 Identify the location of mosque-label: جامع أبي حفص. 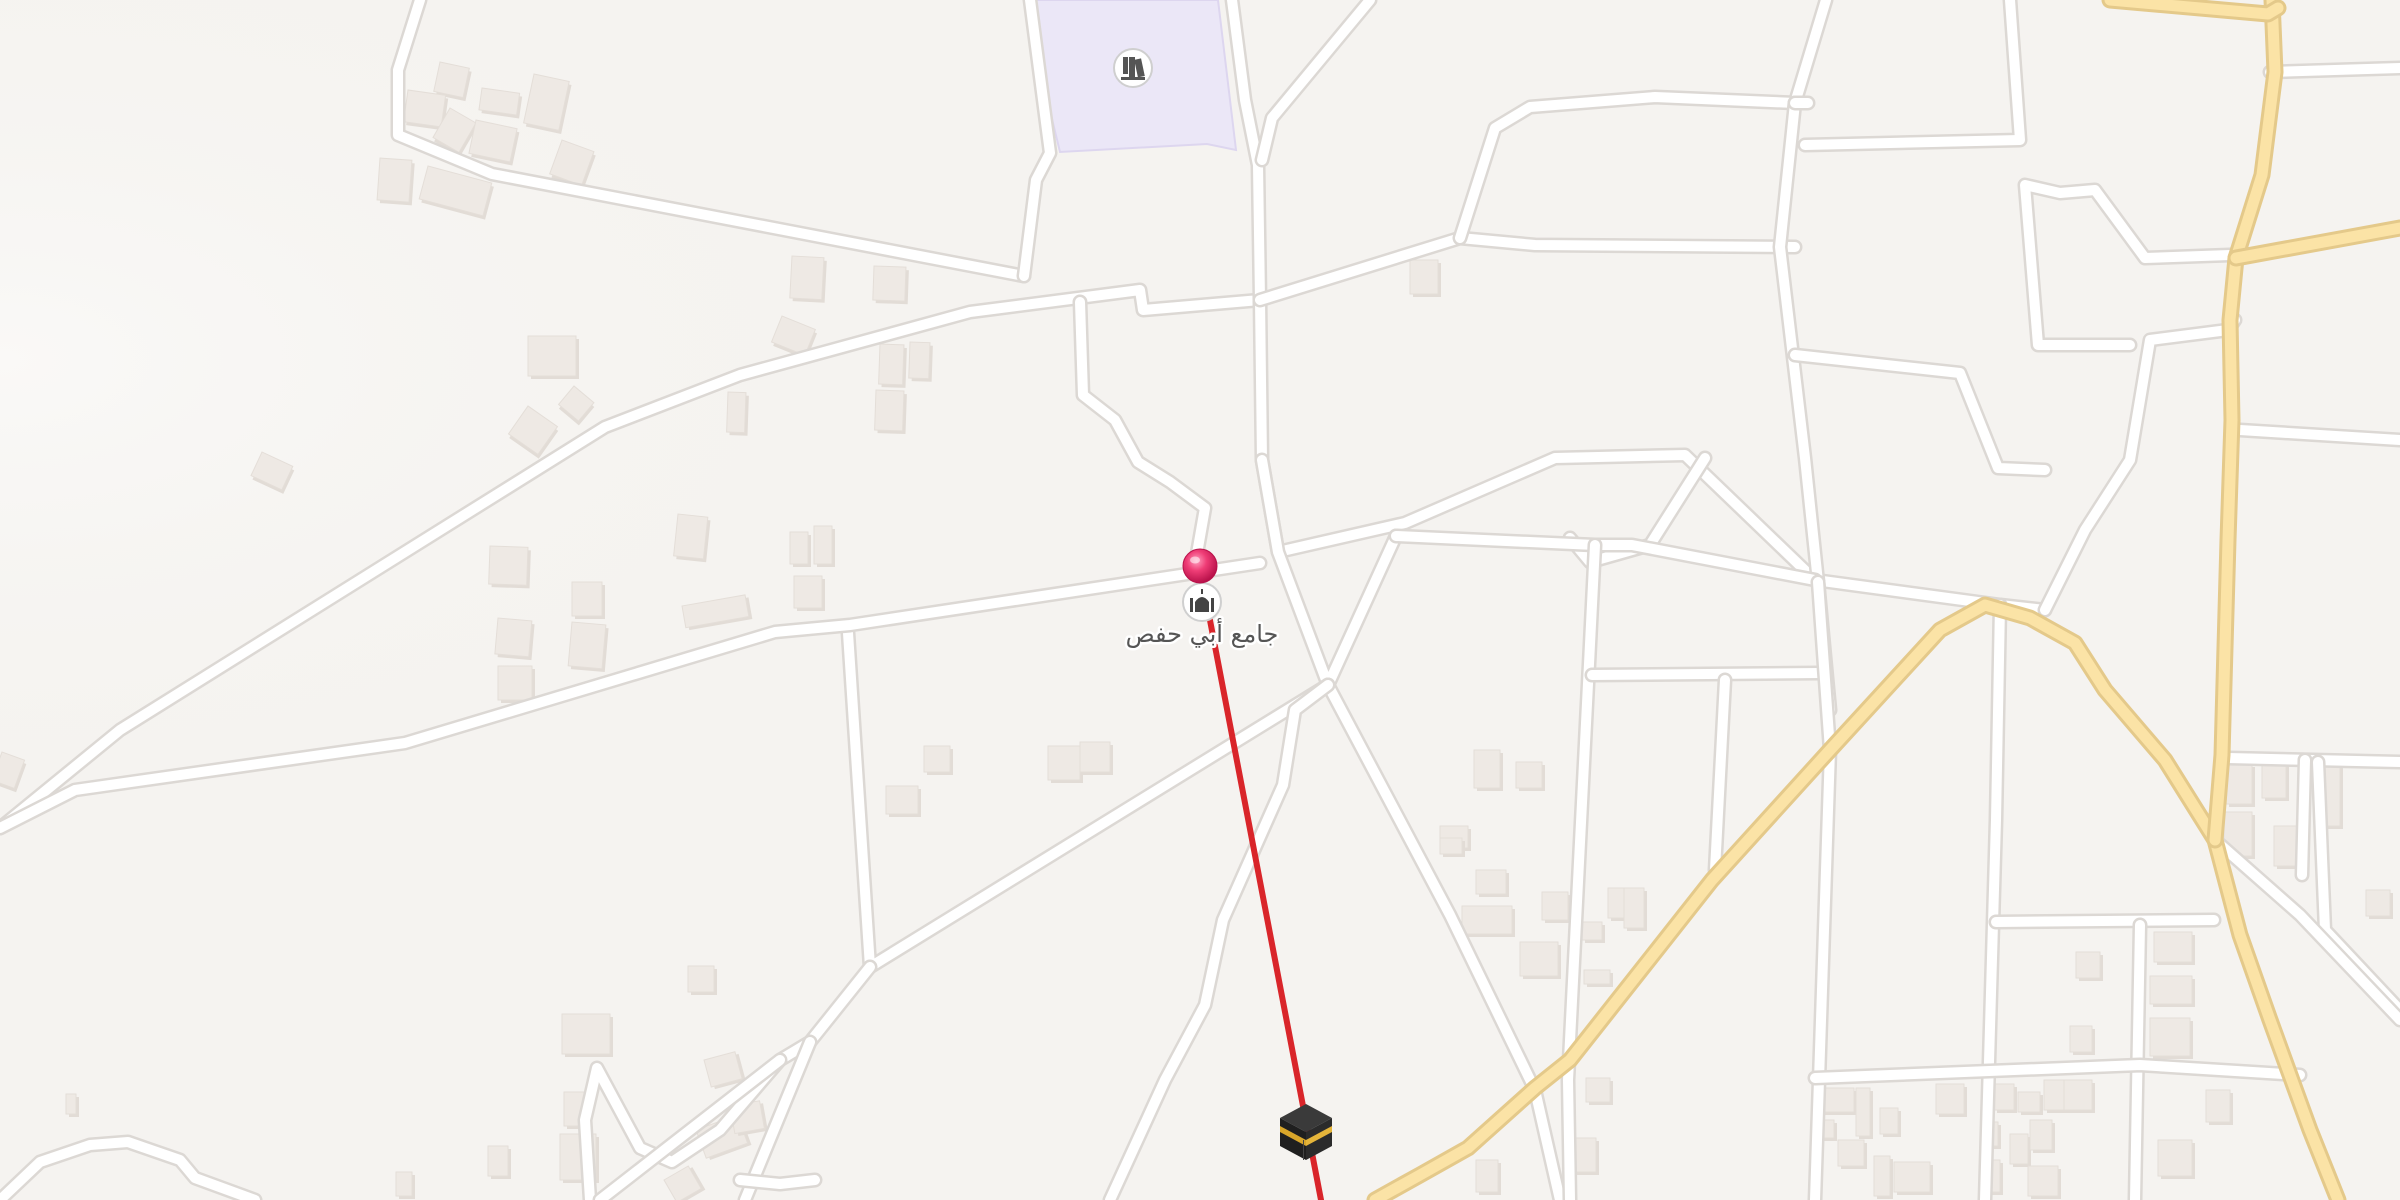
(1202, 633).